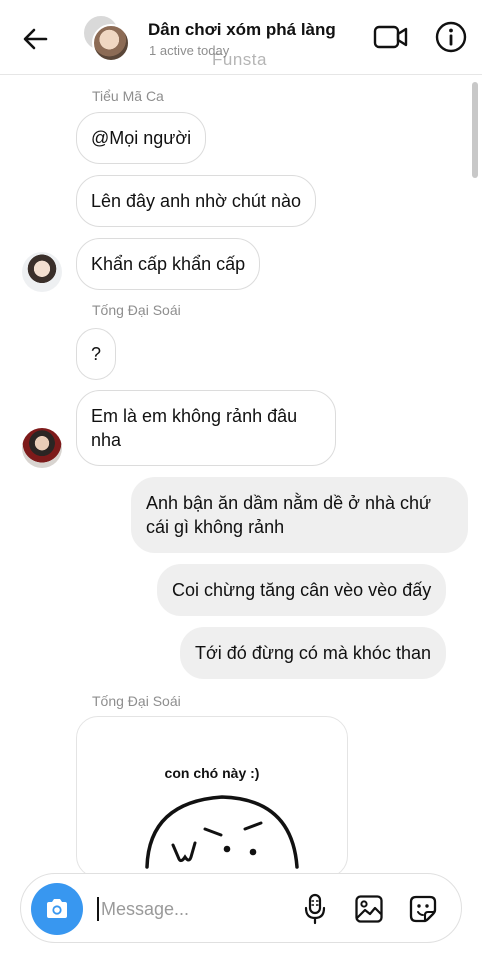 This screenshot has width=482, height=960. What do you see at coordinates (191, 909) in the screenshot?
I see `message-input` at bounding box center [191, 909].